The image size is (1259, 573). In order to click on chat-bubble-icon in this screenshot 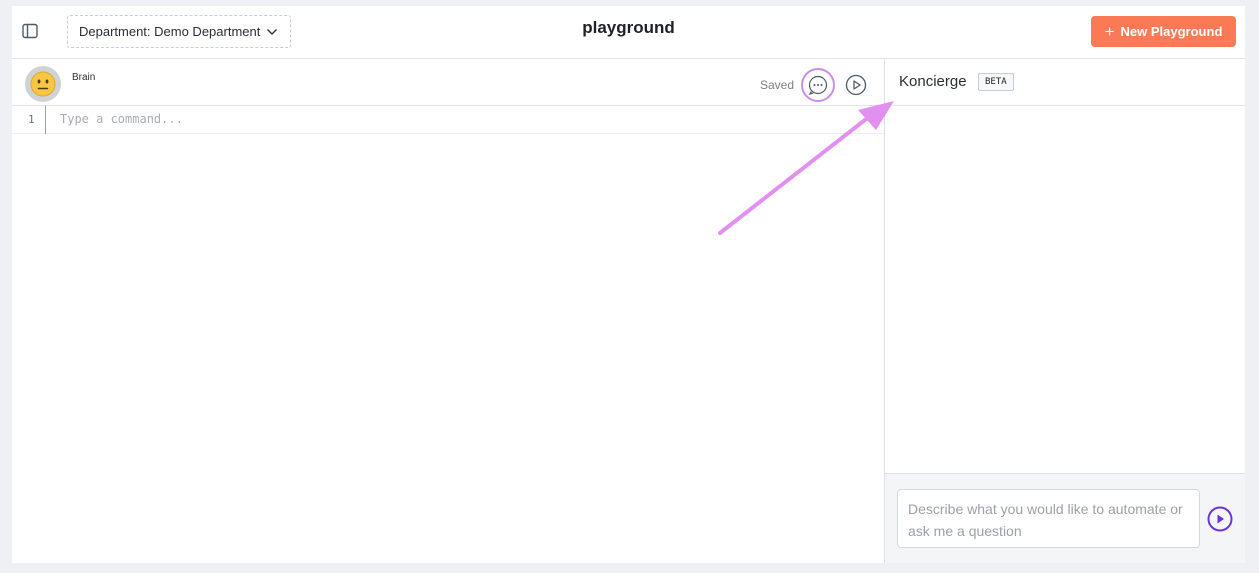, I will do `click(818, 85)`.